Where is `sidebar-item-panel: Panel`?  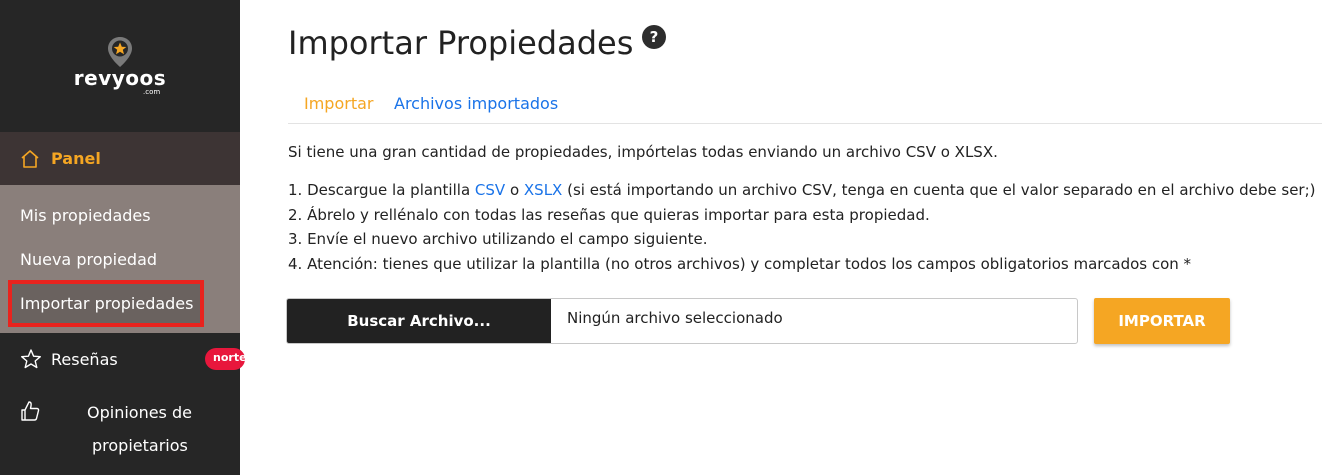 sidebar-item-panel: Panel is located at coordinates (120, 158).